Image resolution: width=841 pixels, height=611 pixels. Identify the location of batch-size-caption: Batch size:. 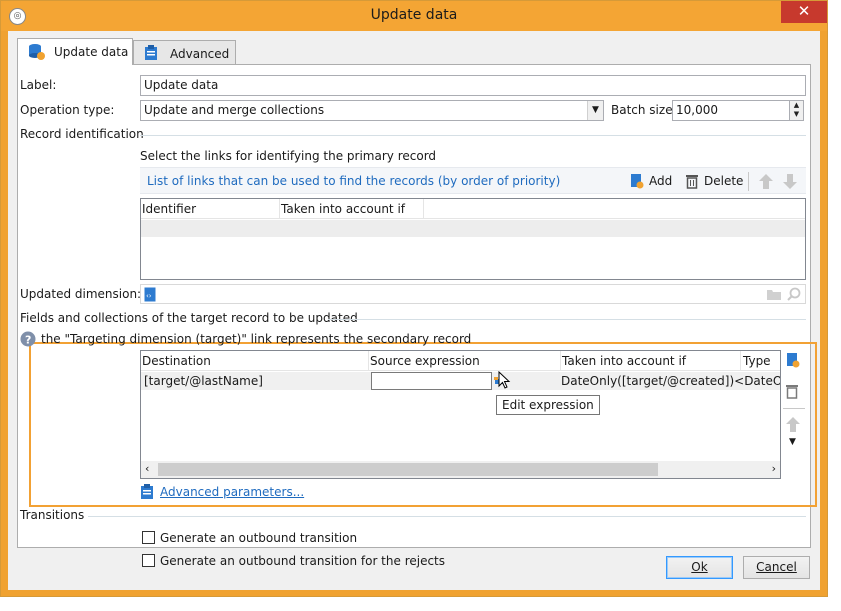
(644, 110).